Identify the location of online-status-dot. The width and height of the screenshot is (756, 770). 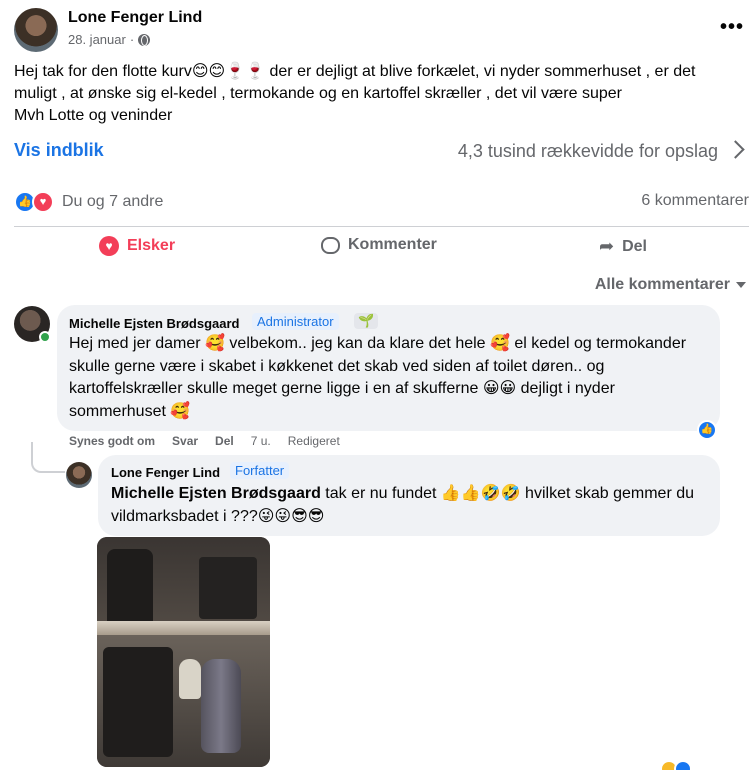
(45, 337).